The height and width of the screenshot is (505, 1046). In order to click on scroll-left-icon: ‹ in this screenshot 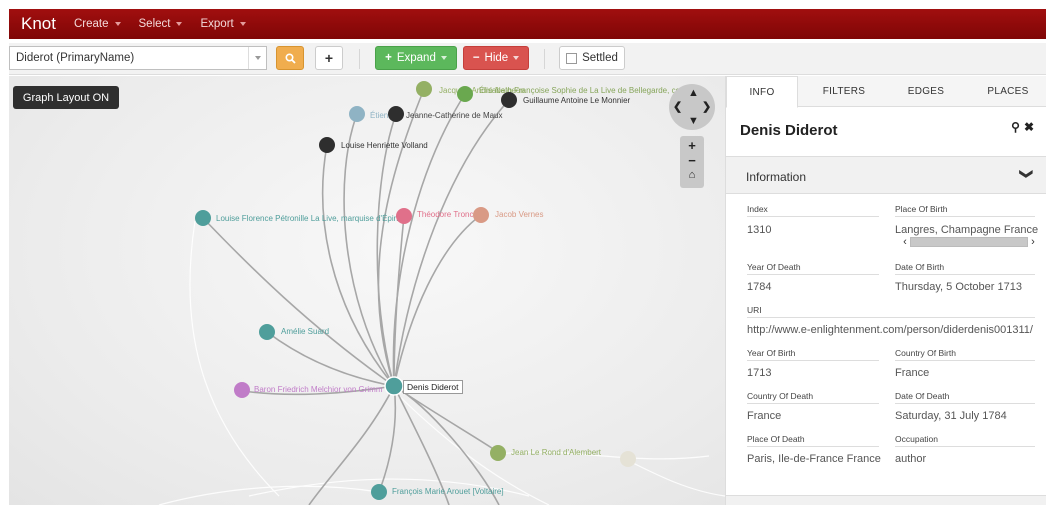, I will do `click(905, 242)`.